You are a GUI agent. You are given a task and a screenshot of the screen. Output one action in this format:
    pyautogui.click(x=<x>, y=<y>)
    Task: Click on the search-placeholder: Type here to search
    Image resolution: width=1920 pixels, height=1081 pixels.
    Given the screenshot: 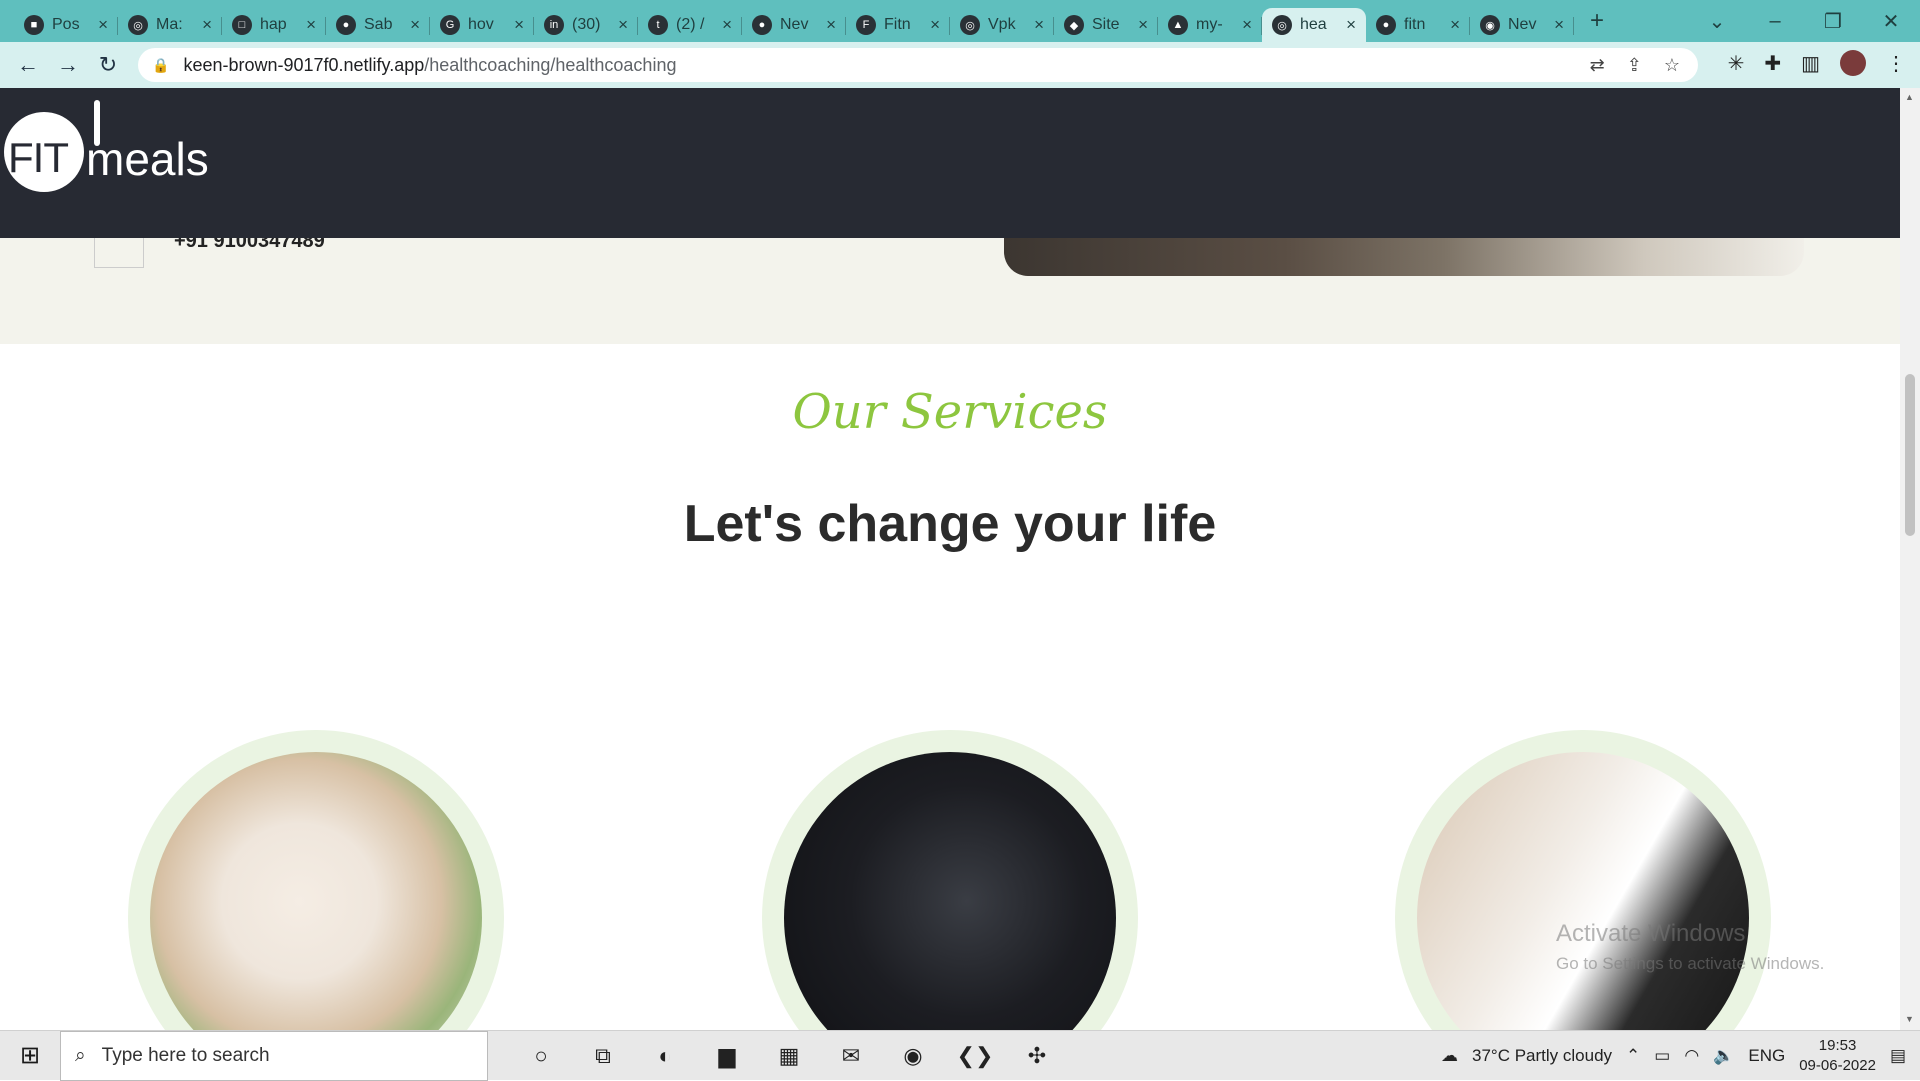 What is the action you would take?
    pyautogui.click(x=185, y=1055)
    